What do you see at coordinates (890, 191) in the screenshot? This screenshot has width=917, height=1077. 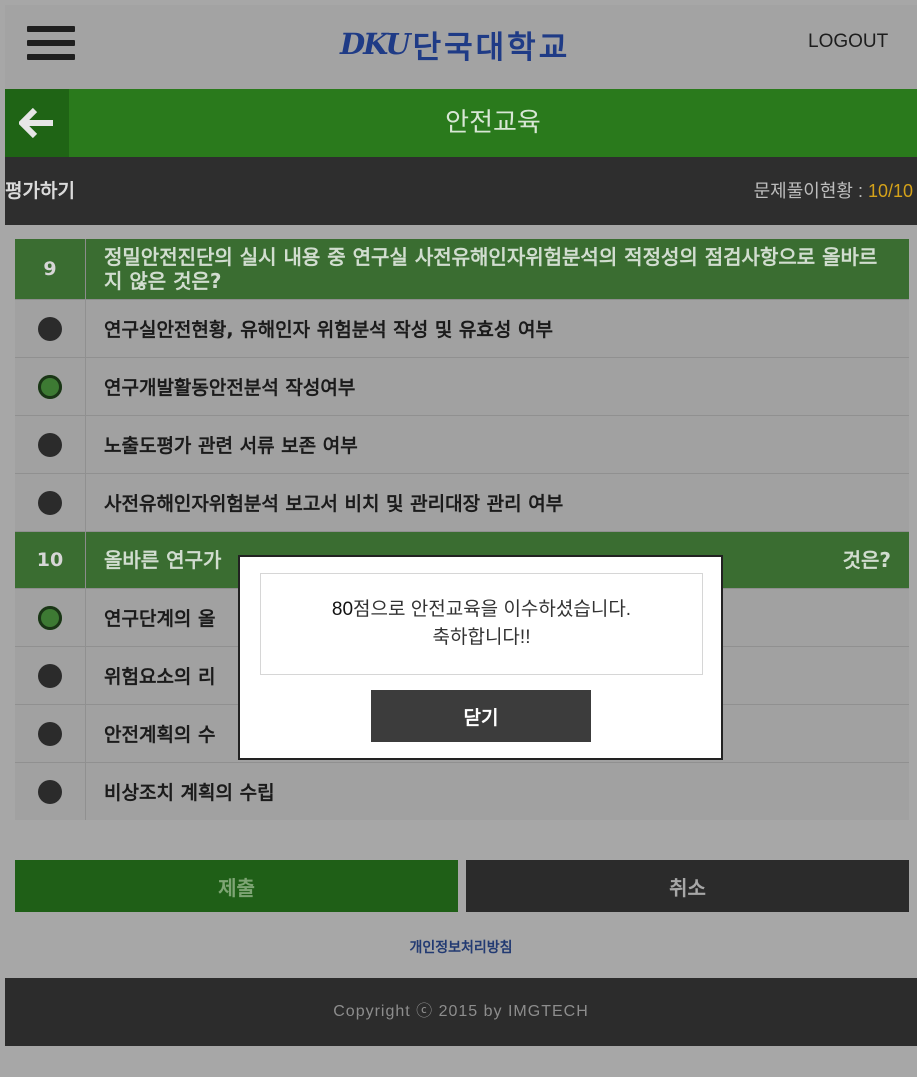 I see `progress-value: 10/10` at bounding box center [890, 191].